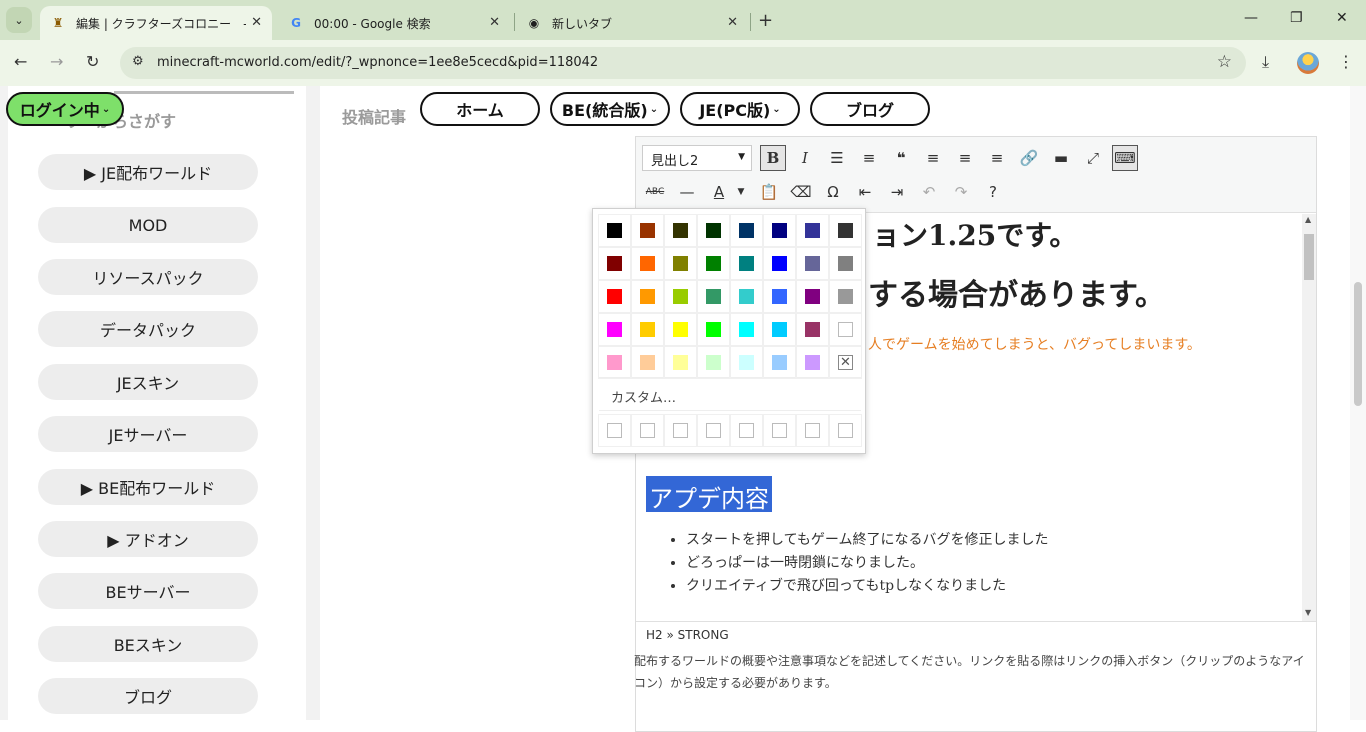  I want to click on page-scrollbar-thumb, so click(1358, 344).